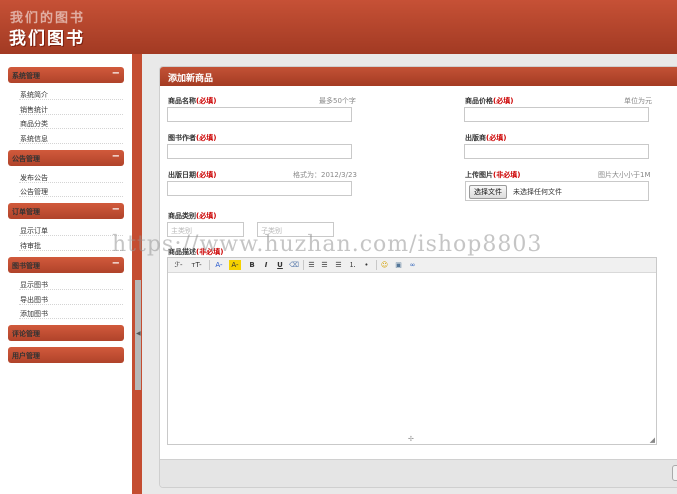 This screenshot has width=677, height=494. I want to click on resize-grip-icon: ✢, so click(411, 439).